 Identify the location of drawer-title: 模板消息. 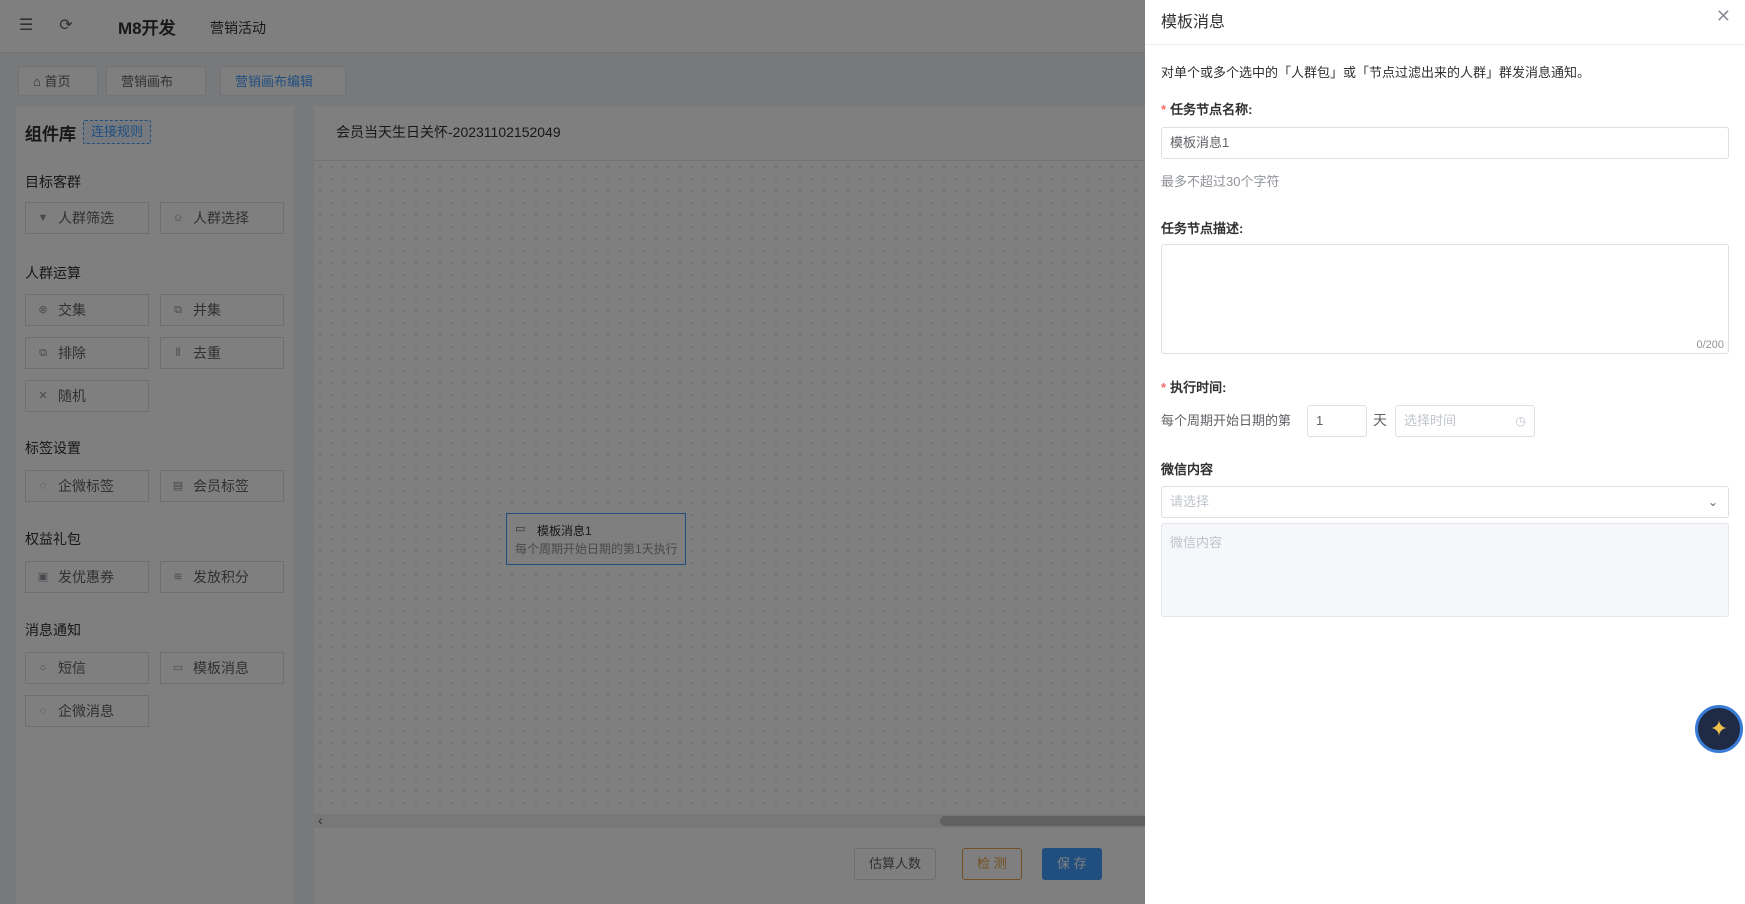
(1193, 22).